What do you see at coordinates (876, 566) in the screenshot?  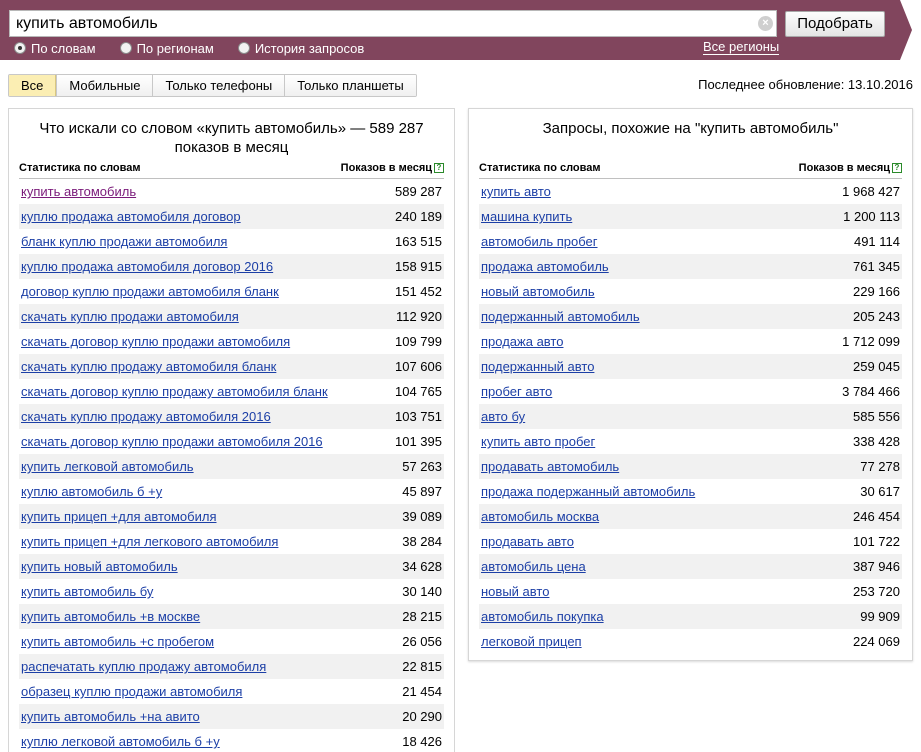 I see `impressions-count: 387 946` at bounding box center [876, 566].